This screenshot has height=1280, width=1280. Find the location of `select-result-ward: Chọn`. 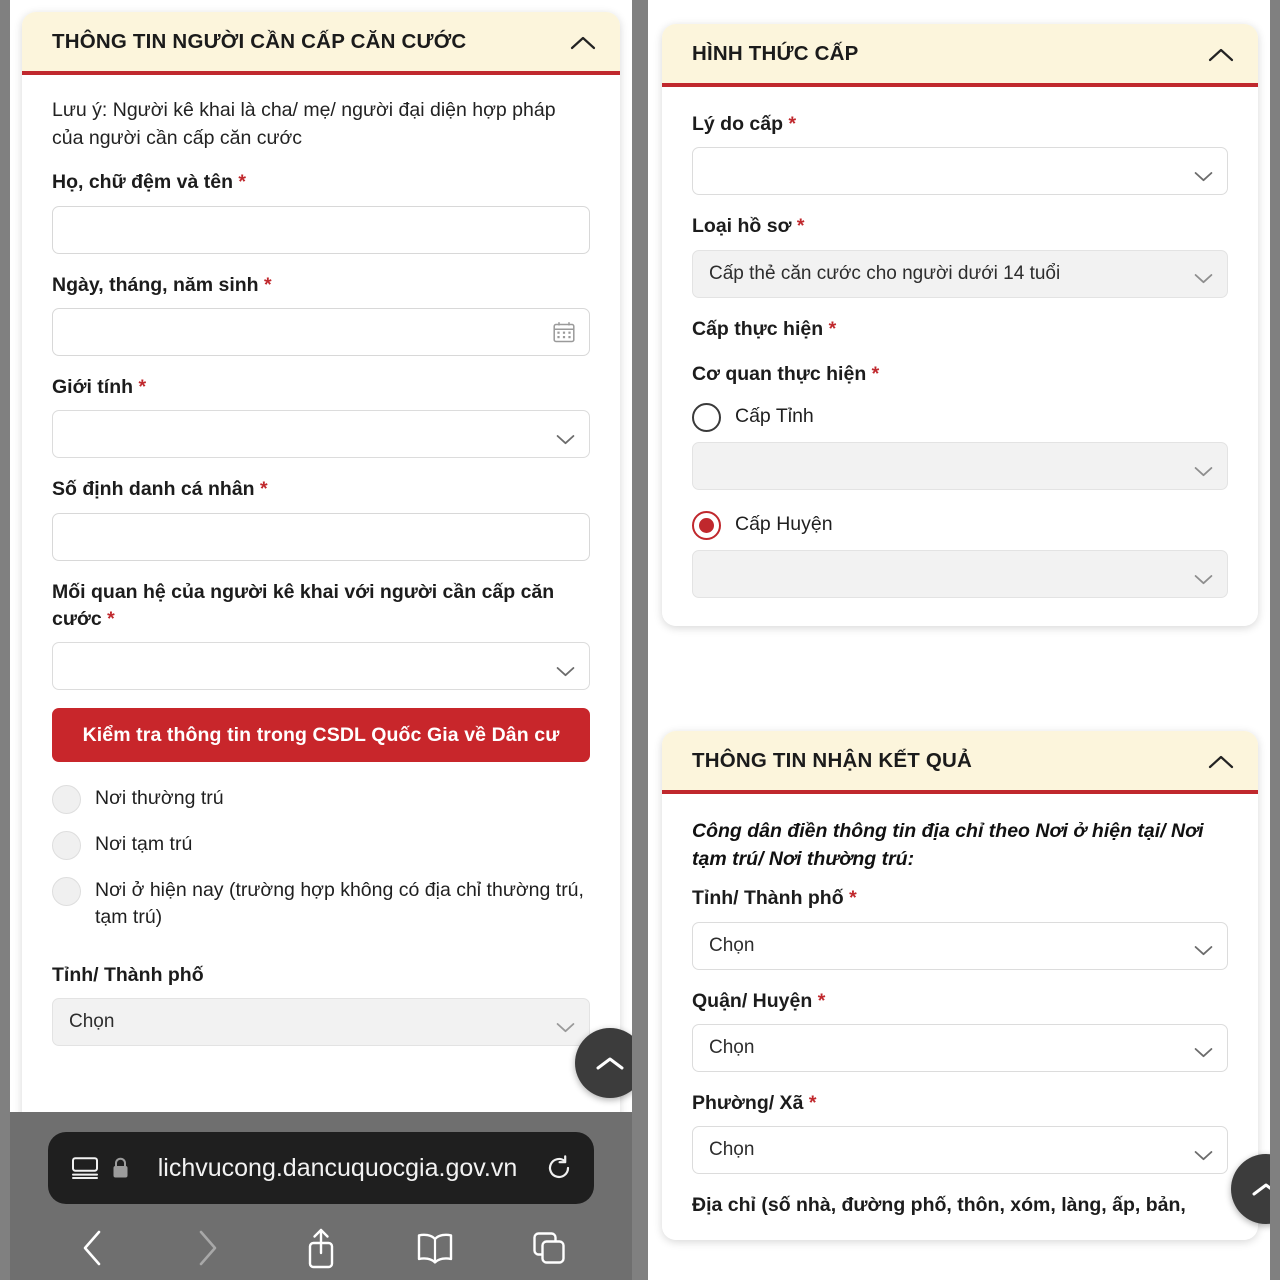

select-result-ward: Chọn is located at coordinates (960, 1150).